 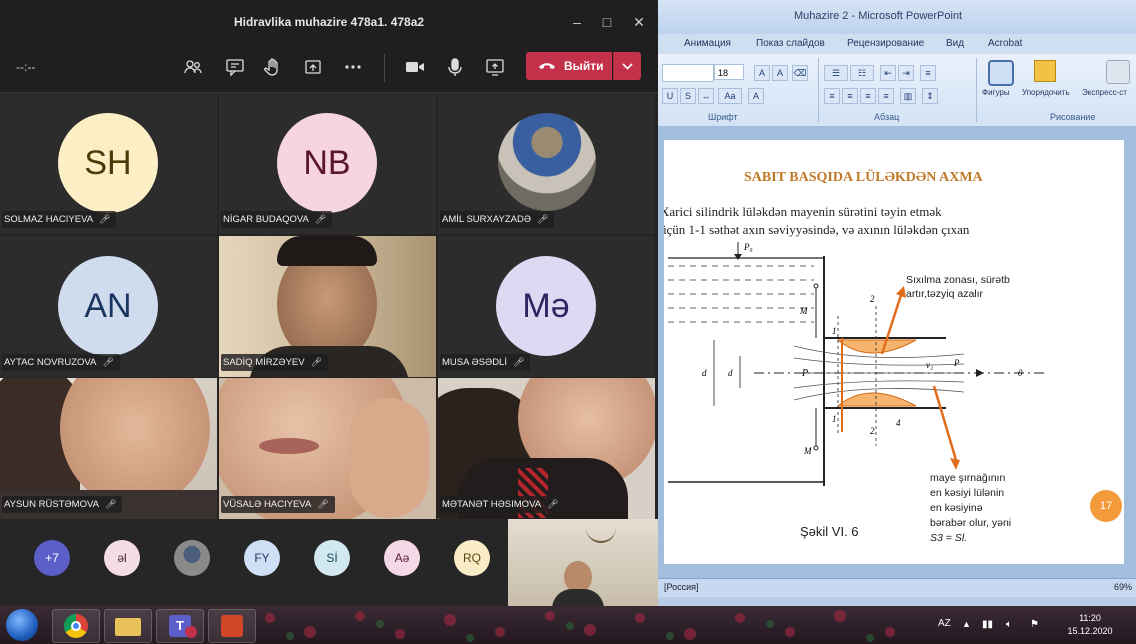 What do you see at coordinates (22, 625) in the screenshot?
I see `start-button` at bounding box center [22, 625].